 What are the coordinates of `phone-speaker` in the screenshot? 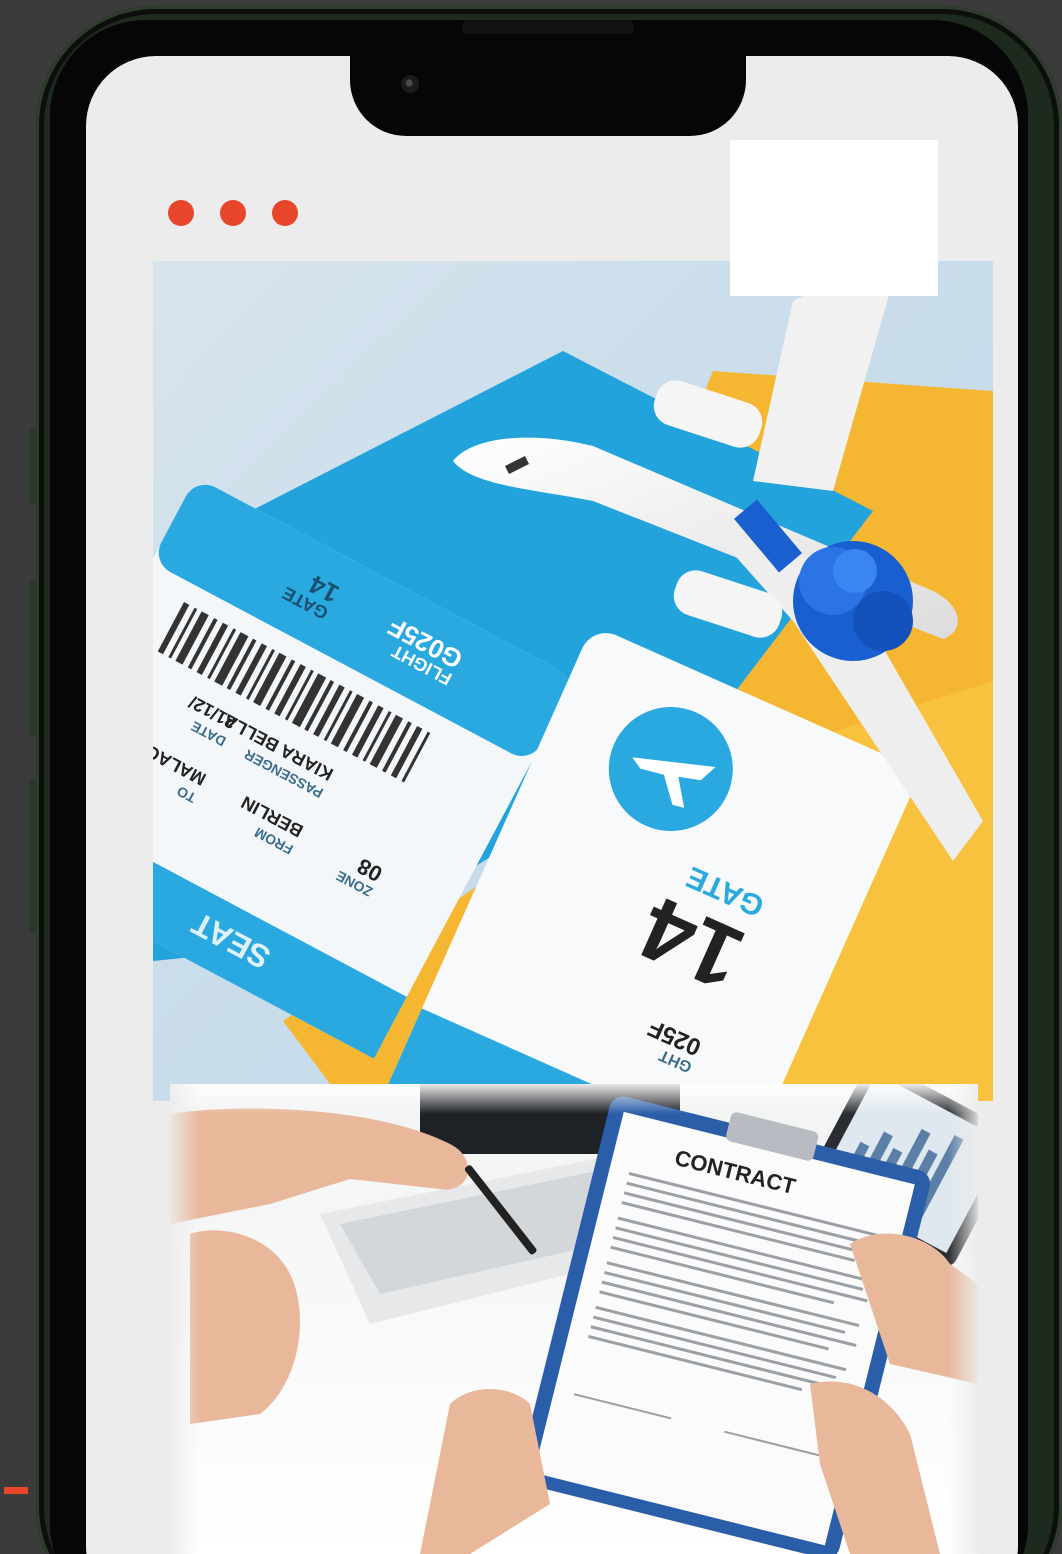 It's located at (548, 27).